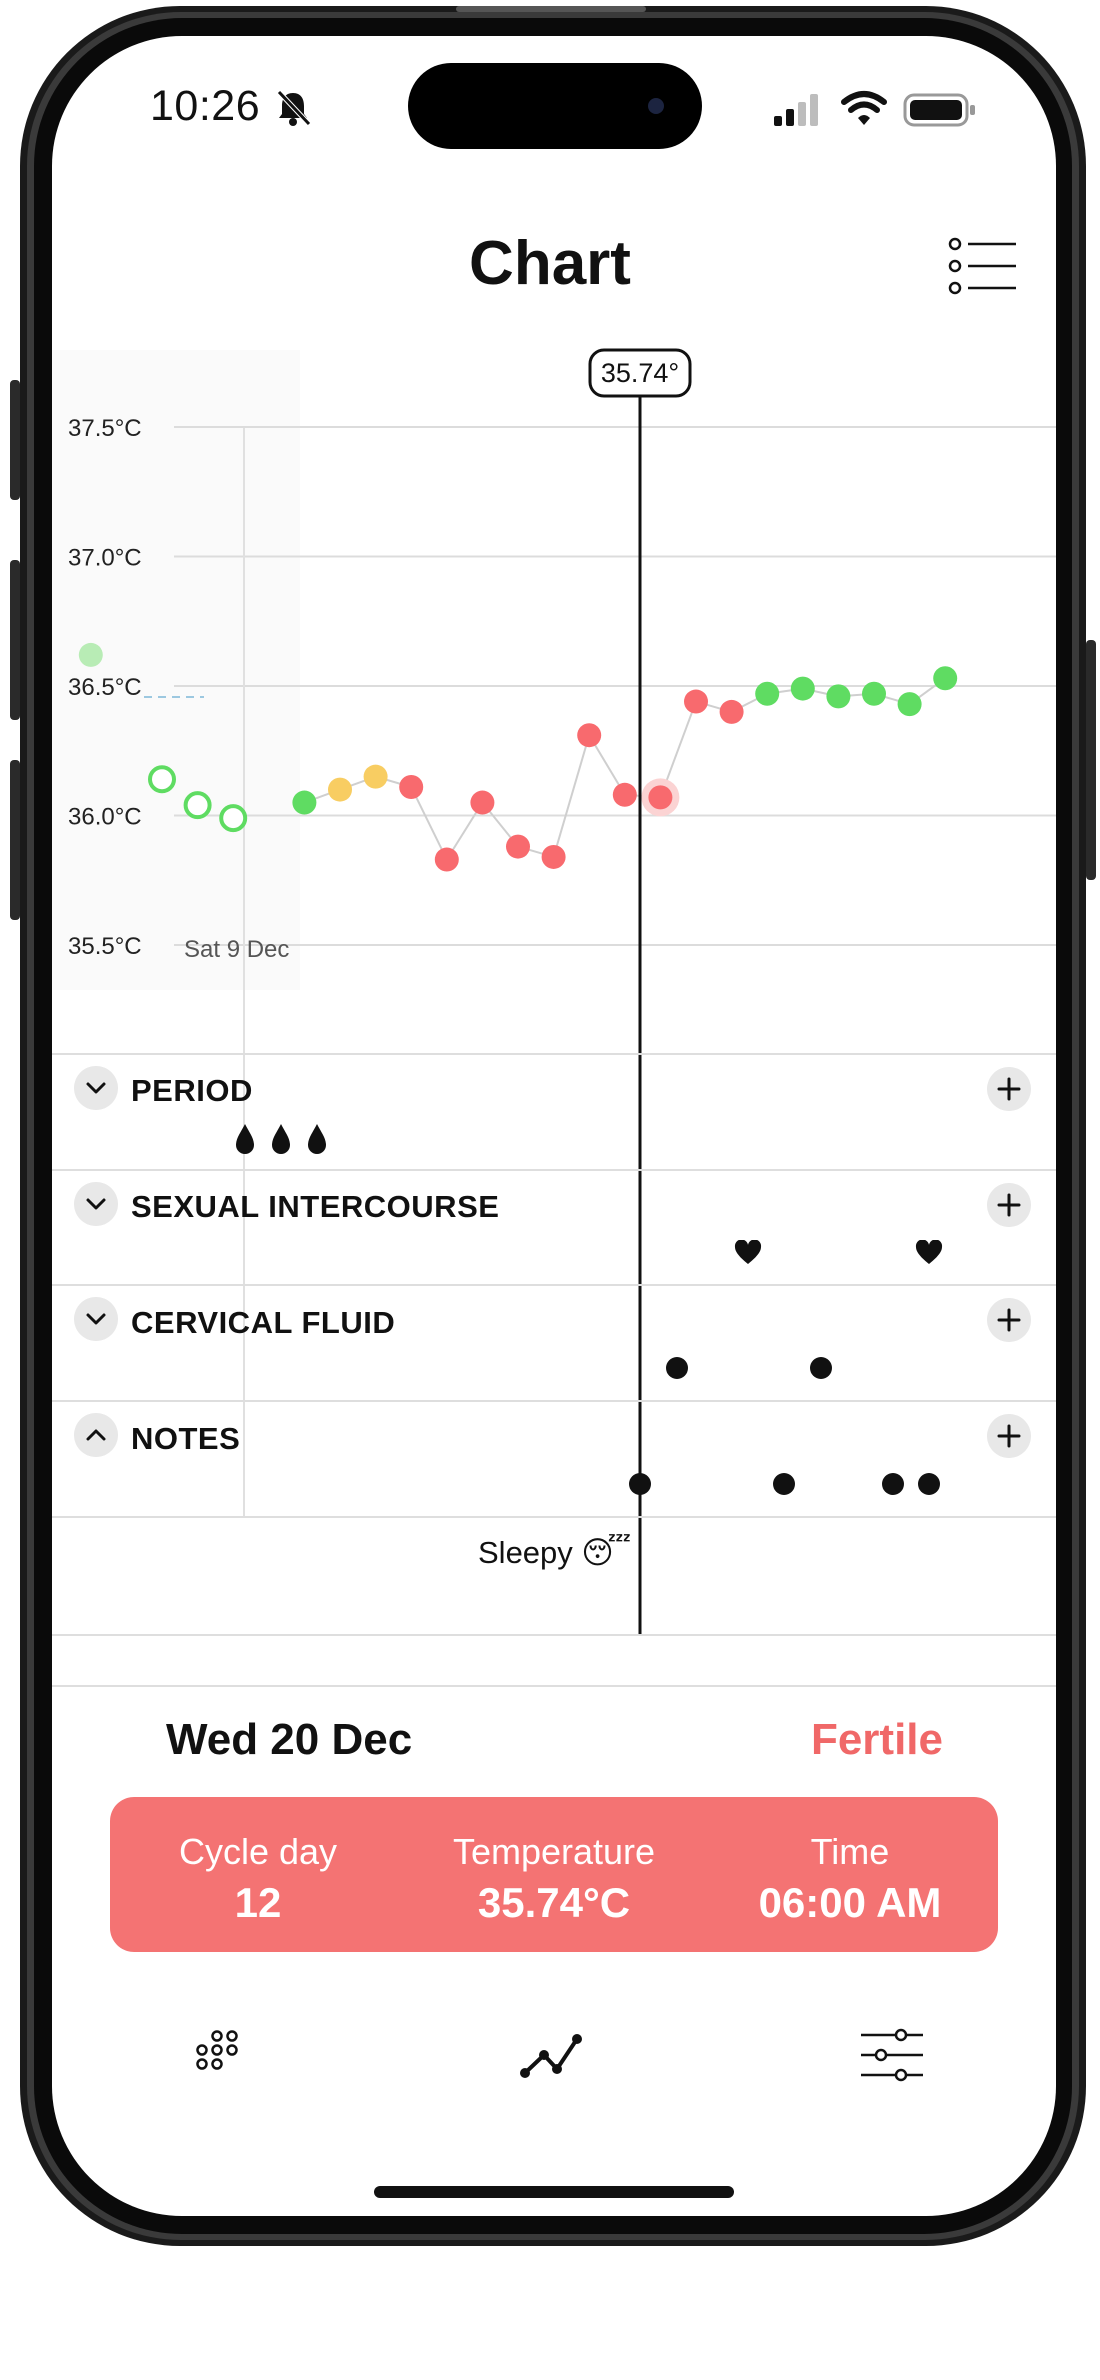 The width and height of the screenshot is (1100, 2380). Describe the element at coordinates (555, 1552) in the screenshot. I see `note-text: Sleepy 😴` at that location.